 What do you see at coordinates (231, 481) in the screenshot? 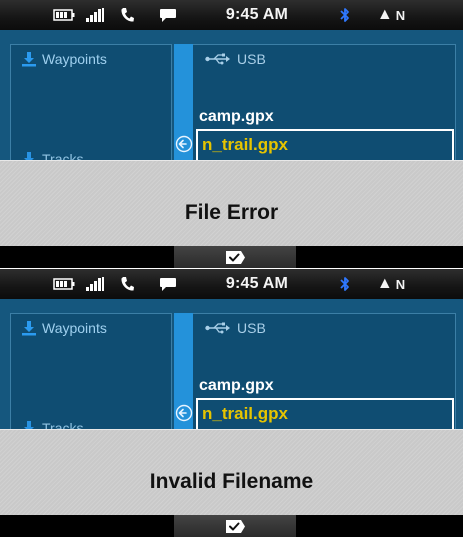
I see `error-message: Invalid Filename` at bounding box center [231, 481].